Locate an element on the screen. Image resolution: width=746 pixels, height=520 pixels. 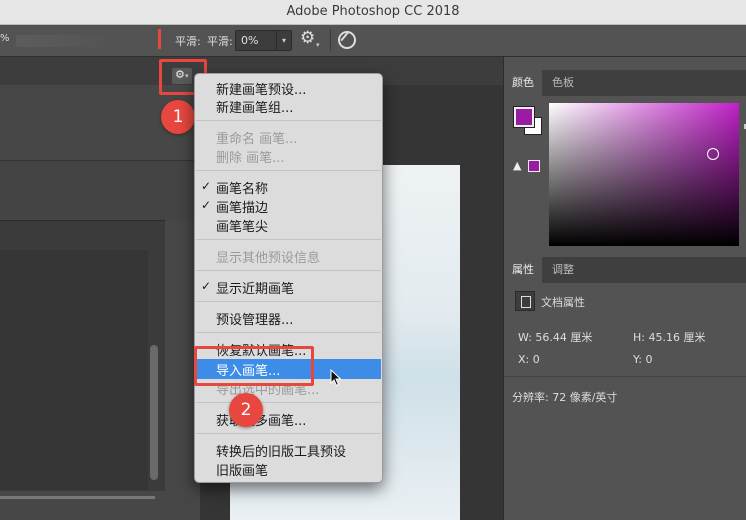
gear-icon: ⚙ is located at coordinates (307, 38).